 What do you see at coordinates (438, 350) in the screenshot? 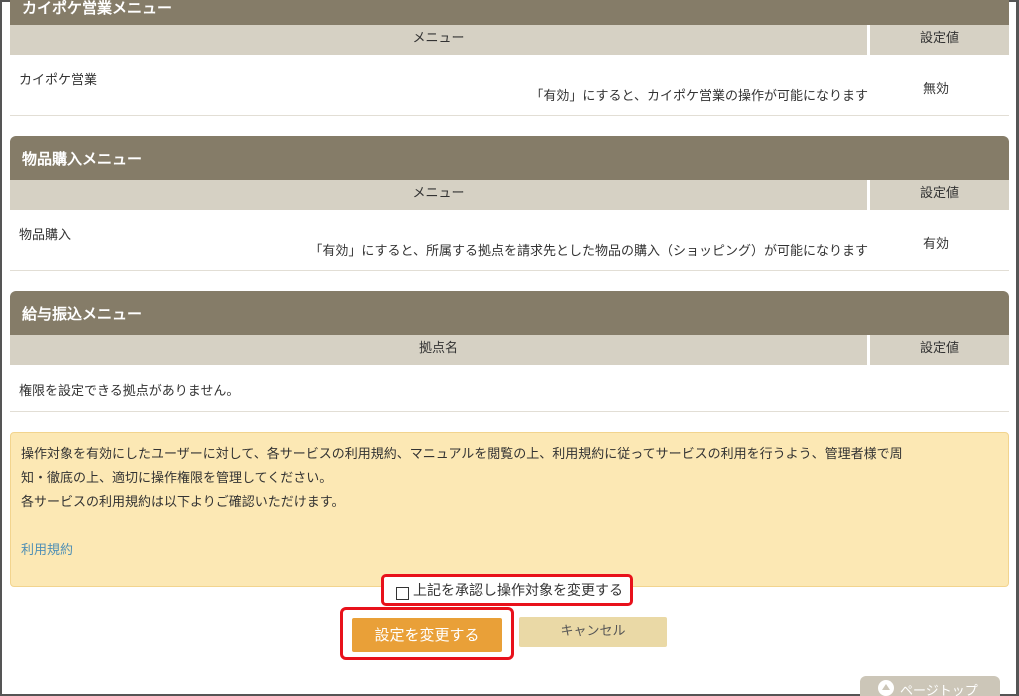
I see `column-header-location: 拠点名` at bounding box center [438, 350].